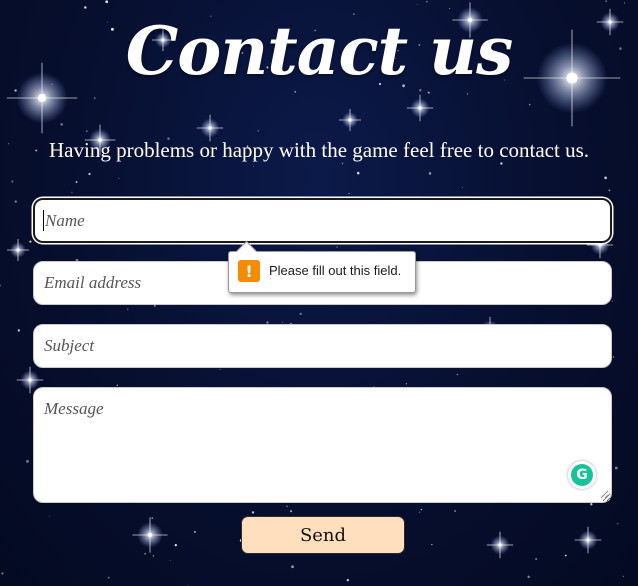 The width and height of the screenshot is (638, 586). I want to click on validation-tooltip: ! Please fill out this field., so click(322, 266).